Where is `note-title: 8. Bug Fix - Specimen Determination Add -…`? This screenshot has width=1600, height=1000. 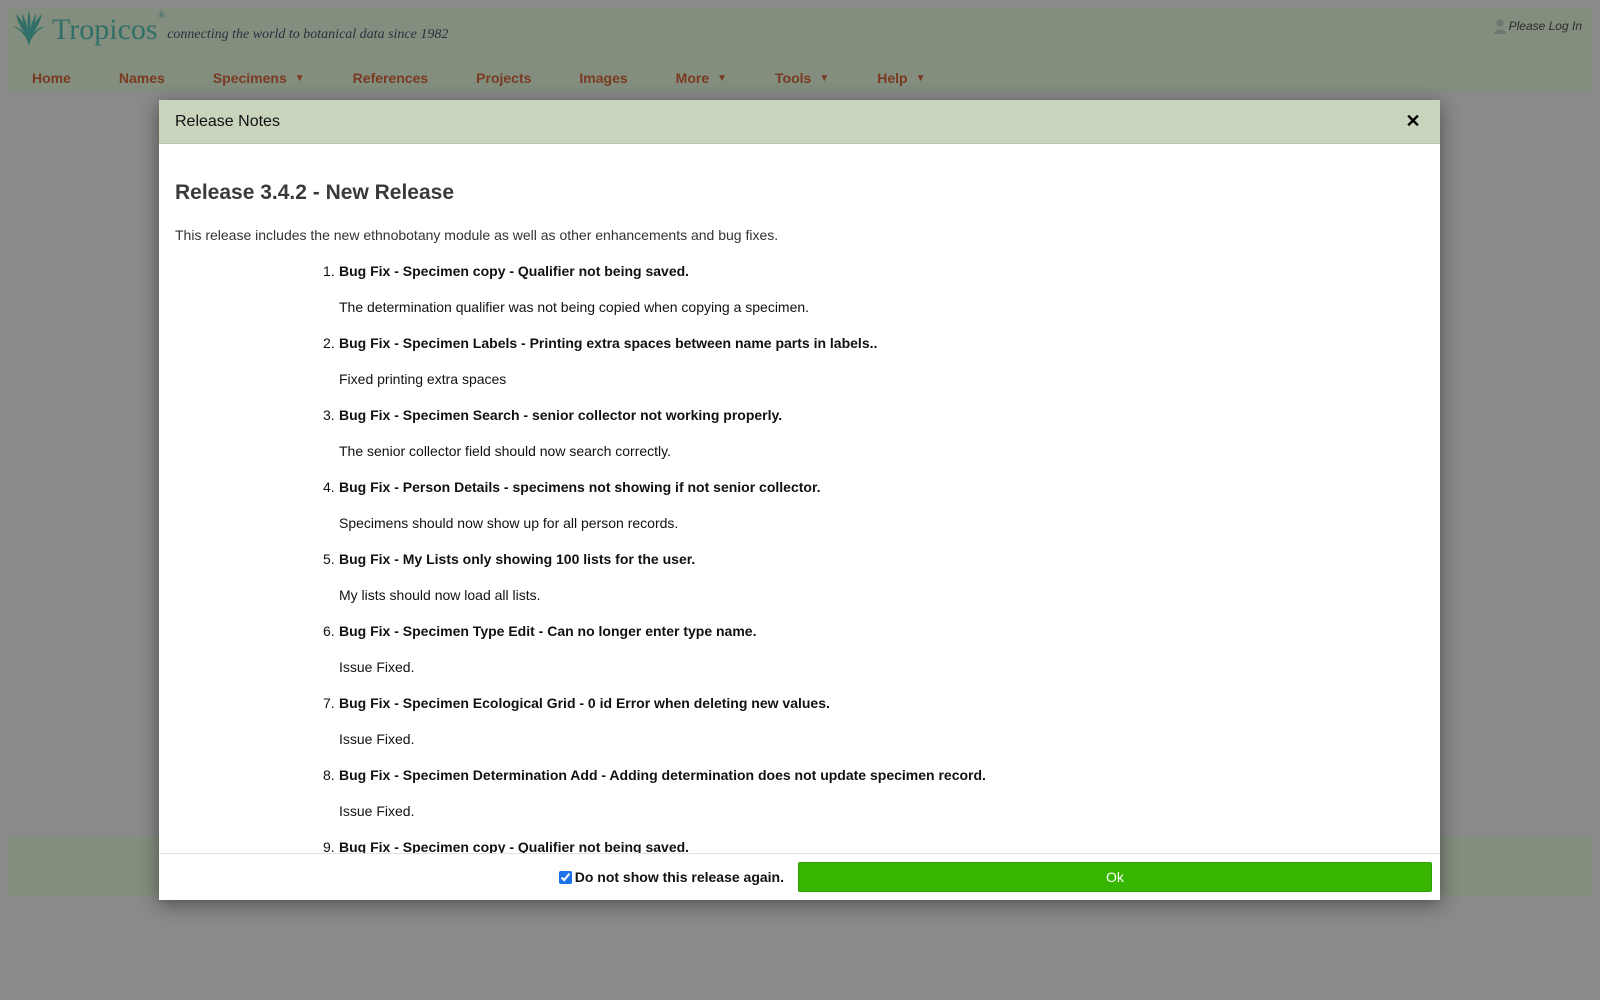 note-title: 8. Bug Fix - Specimen Determination Add -… is located at coordinates (873, 775).